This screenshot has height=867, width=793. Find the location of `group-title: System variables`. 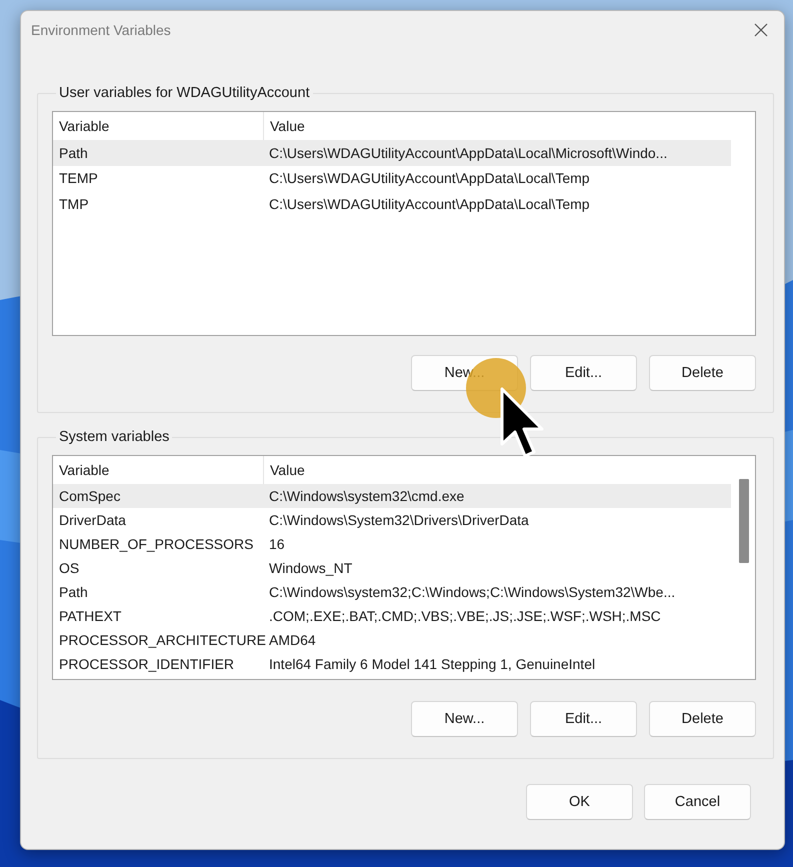

group-title: System variables is located at coordinates (114, 437).